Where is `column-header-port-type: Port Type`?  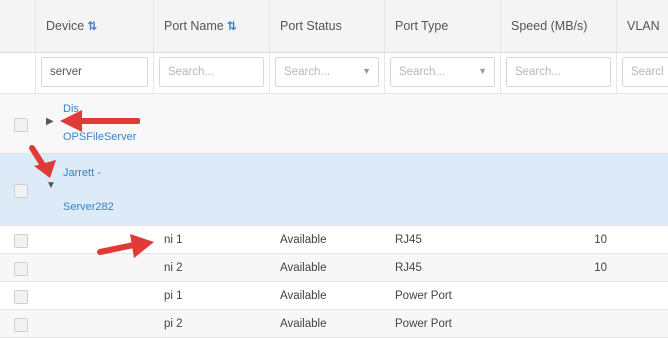
column-header-port-type: Port Type is located at coordinates (443, 26).